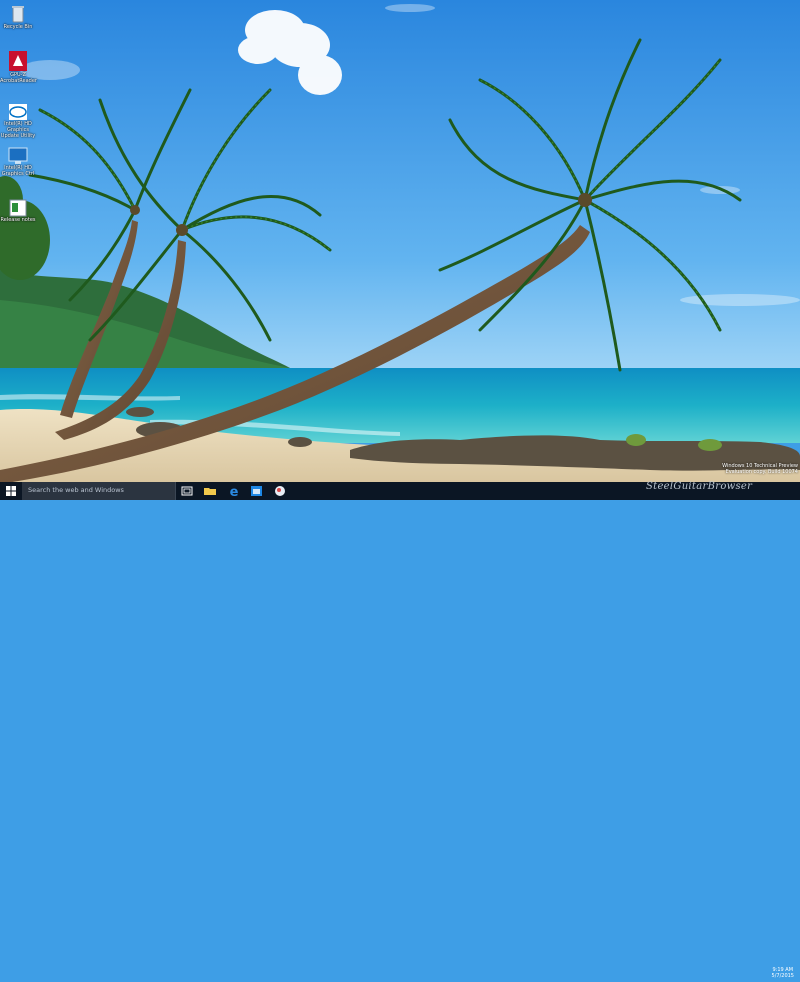 The image size is (800, 982). I want to click on edge-button: e, so click(234, 491).